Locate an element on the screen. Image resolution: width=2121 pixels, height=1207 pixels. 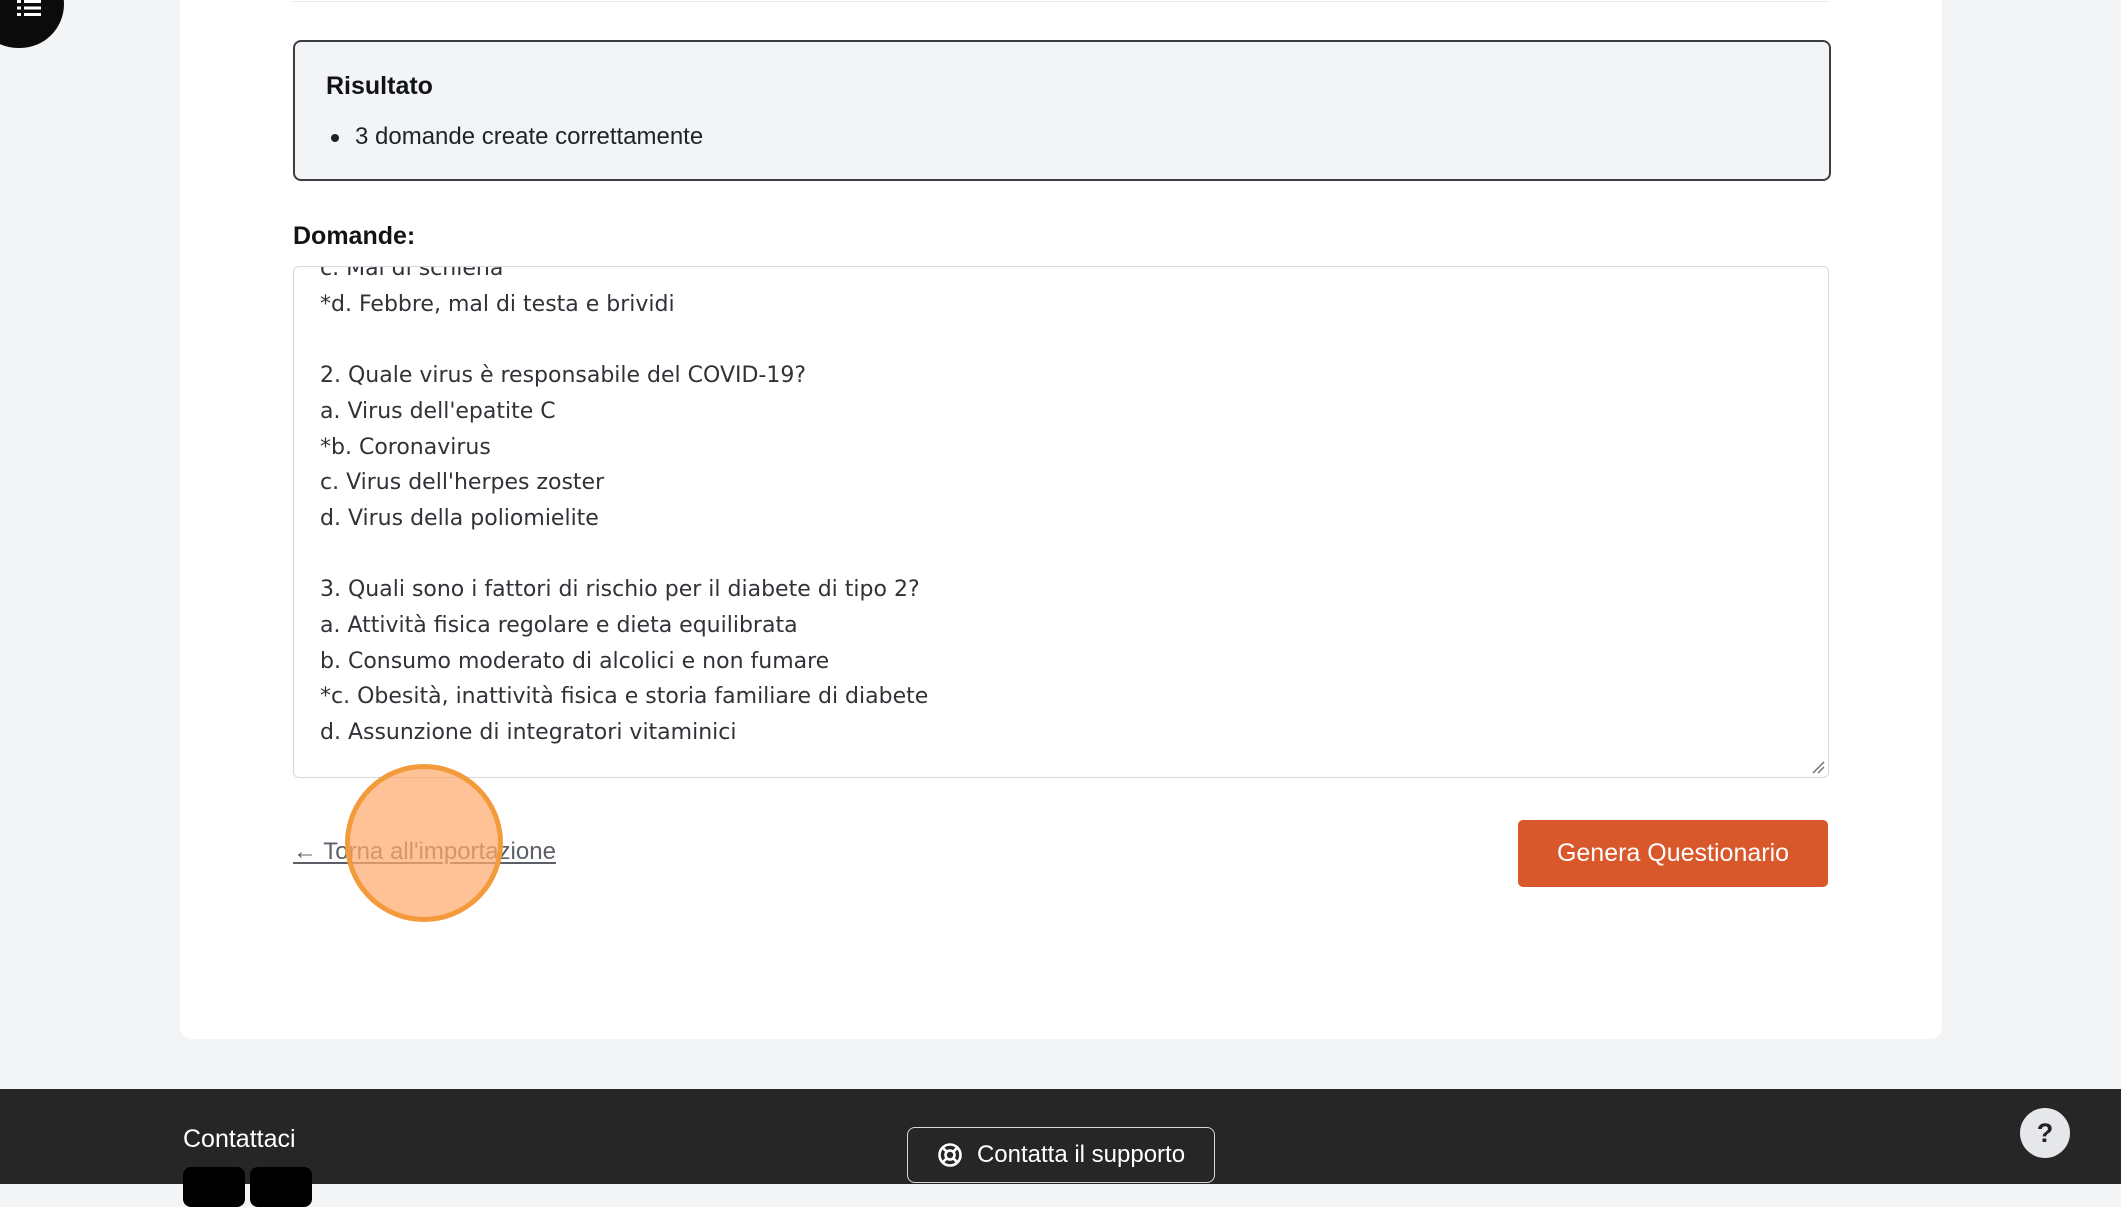
lifebuoy-icon is located at coordinates (950, 1155).